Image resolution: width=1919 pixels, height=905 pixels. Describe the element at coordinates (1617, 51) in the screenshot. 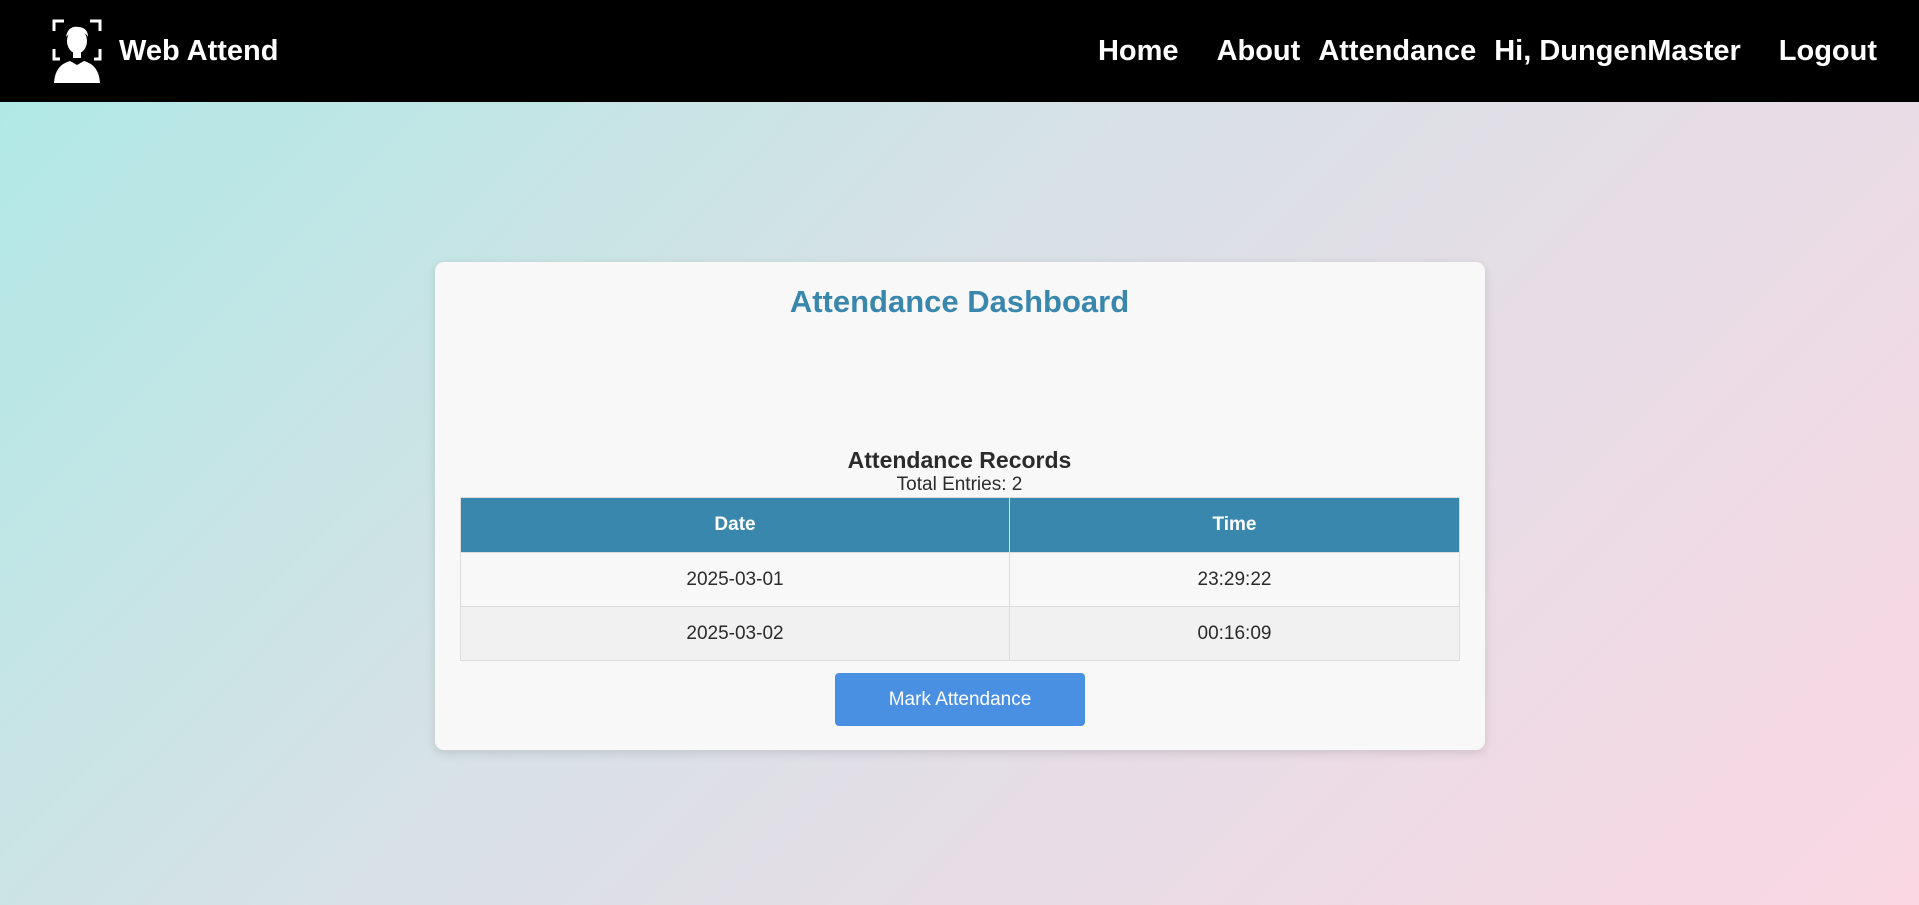

I see `user-greeting-link: Hi, DungenMaster` at that location.